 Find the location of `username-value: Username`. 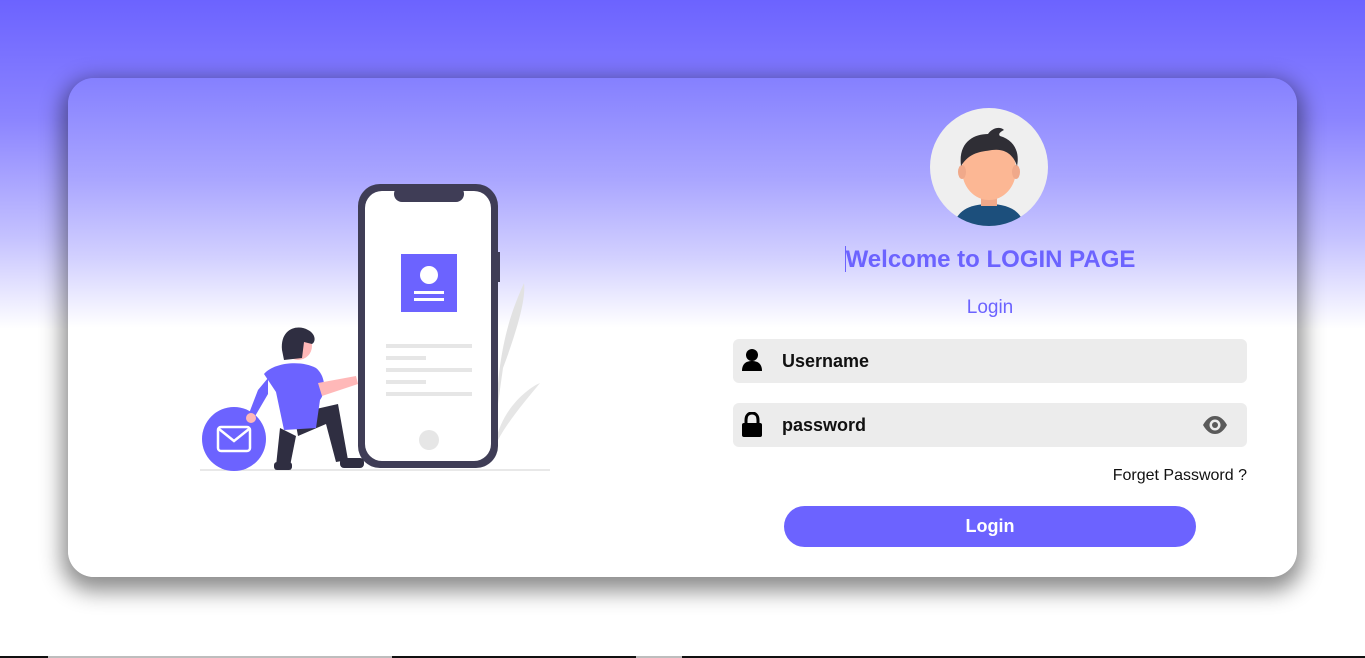

username-value: Username is located at coordinates (826, 361).